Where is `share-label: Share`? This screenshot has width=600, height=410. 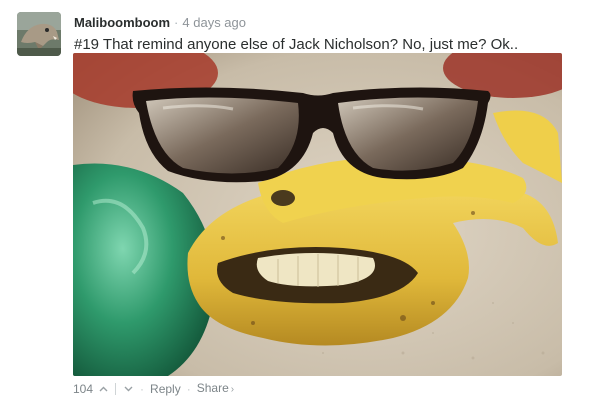
share-label: Share is located at coordinates (212, 388).